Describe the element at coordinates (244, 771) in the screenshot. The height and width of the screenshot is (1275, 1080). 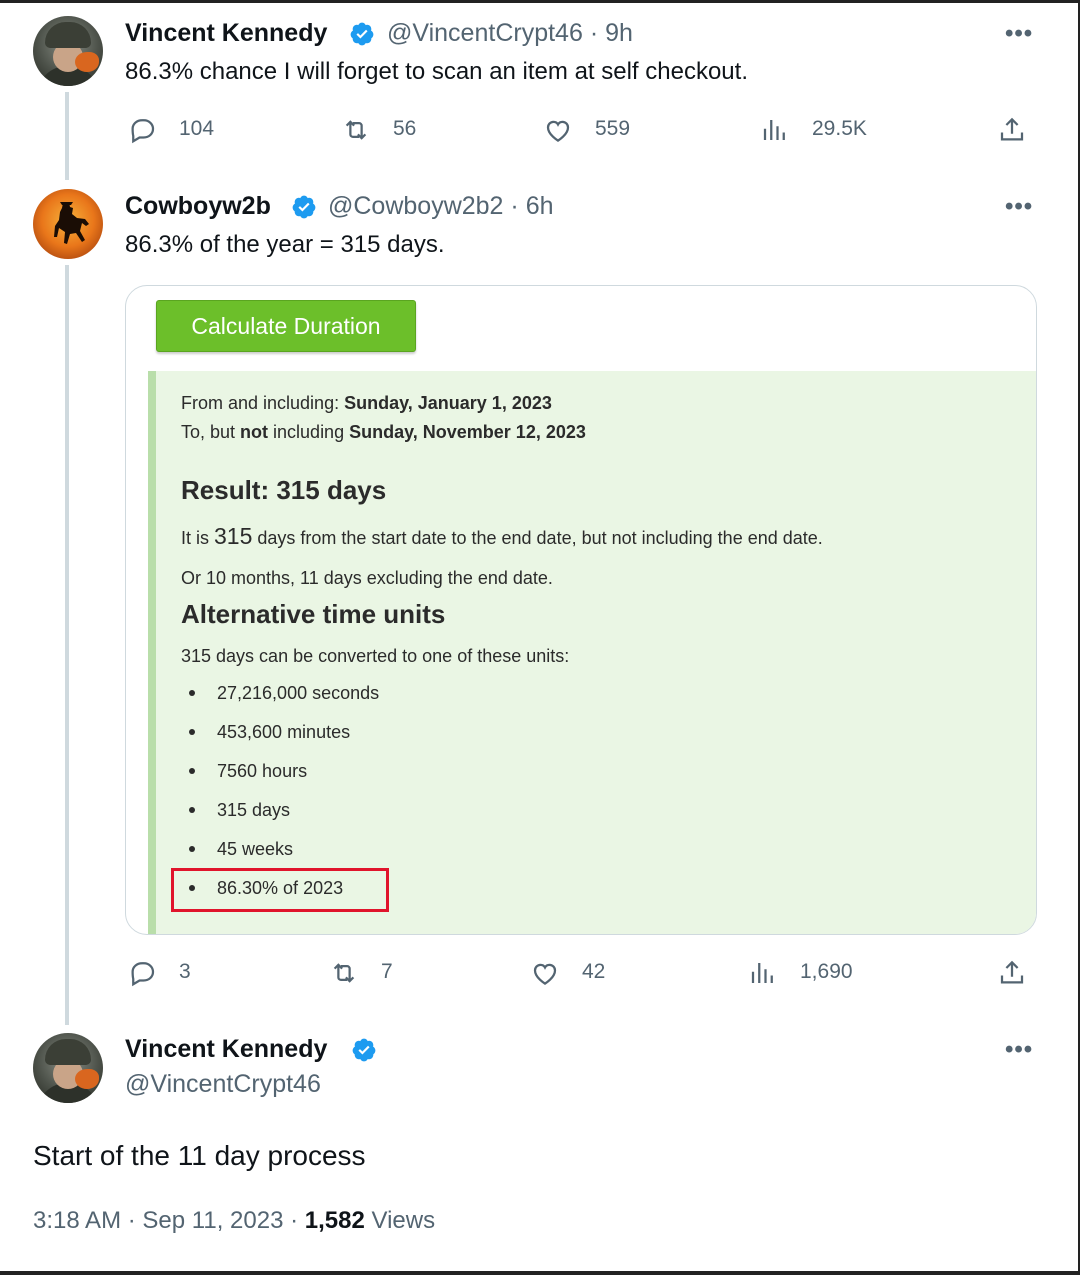
I see `unit-list-item: 7560 hours` at that location.